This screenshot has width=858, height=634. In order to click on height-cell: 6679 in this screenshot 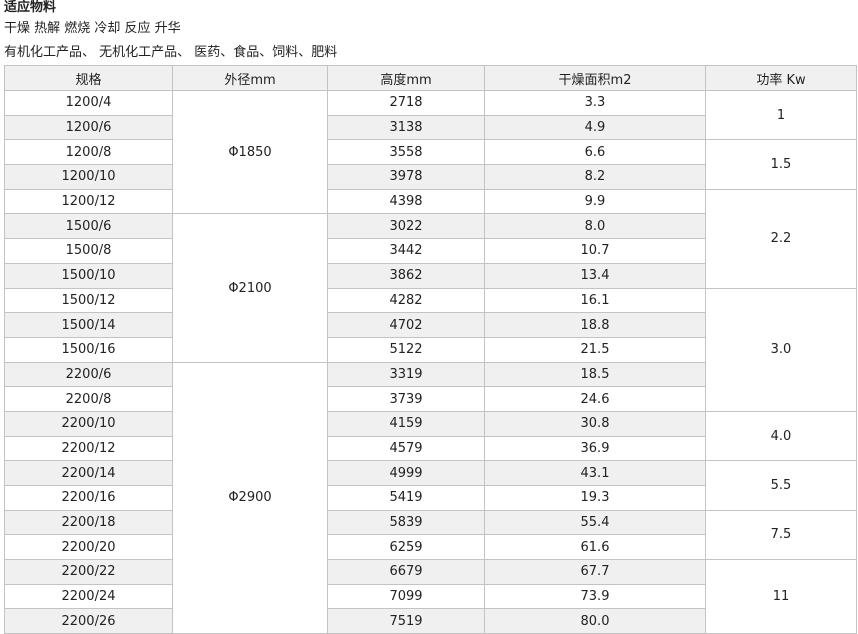, I will do `click(406, 572)`.